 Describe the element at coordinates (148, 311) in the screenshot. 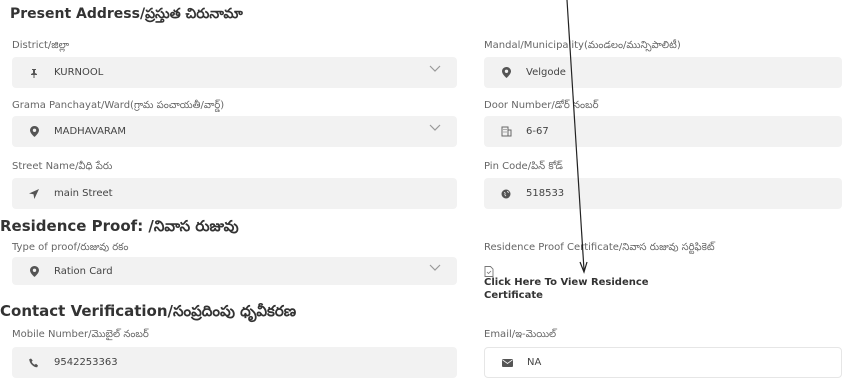

I see `contact-verification-heading: Contact Verification/సంప్రదింపు ధృవీకరణ` at that location.